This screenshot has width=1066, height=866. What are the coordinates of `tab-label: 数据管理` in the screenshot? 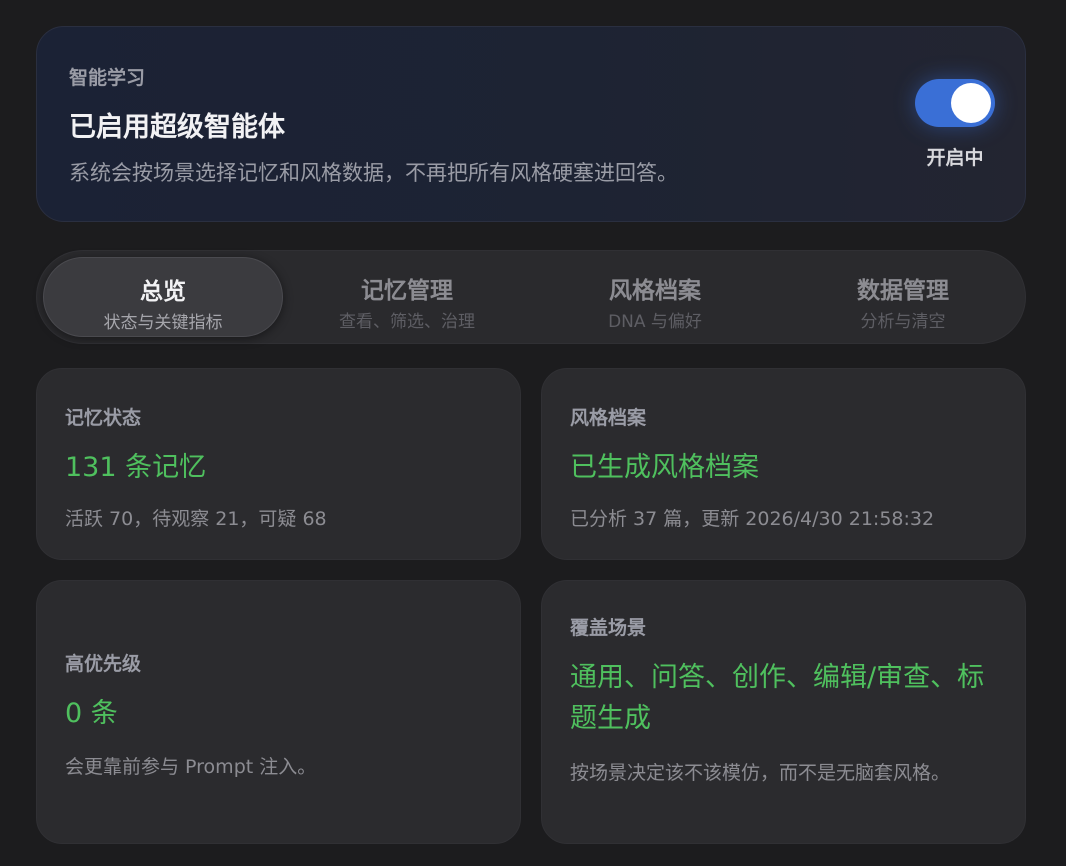 It's located at (903, 291).